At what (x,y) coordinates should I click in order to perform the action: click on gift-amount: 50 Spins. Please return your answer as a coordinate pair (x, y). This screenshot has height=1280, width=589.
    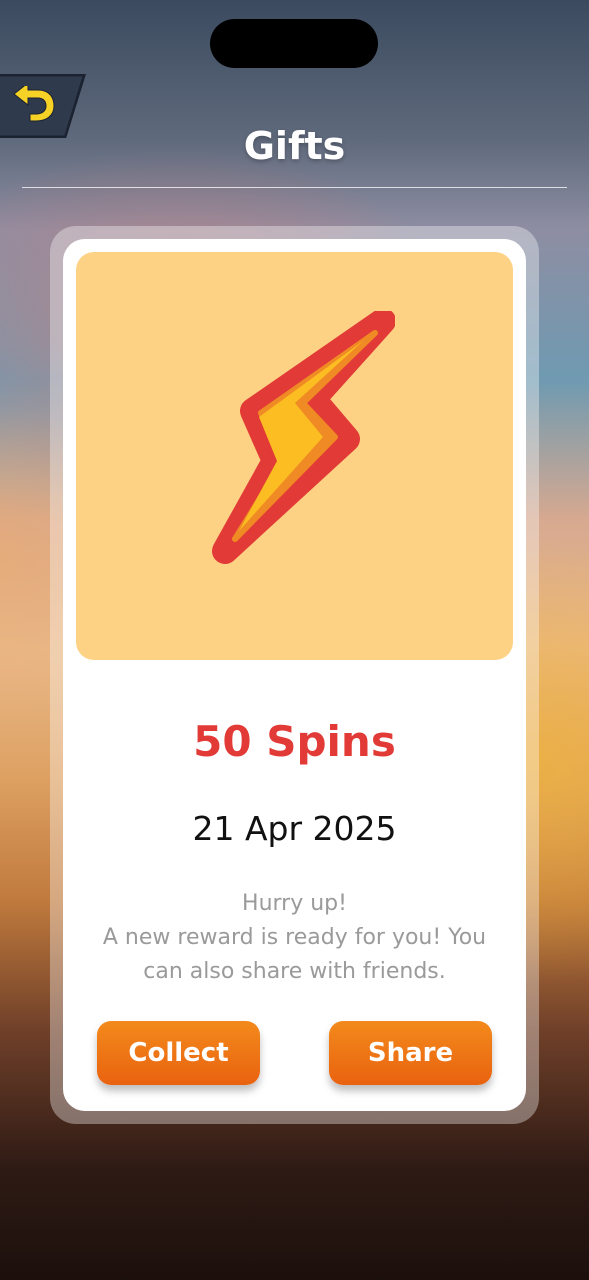
    Looking at the image, I should click on (294, 741).